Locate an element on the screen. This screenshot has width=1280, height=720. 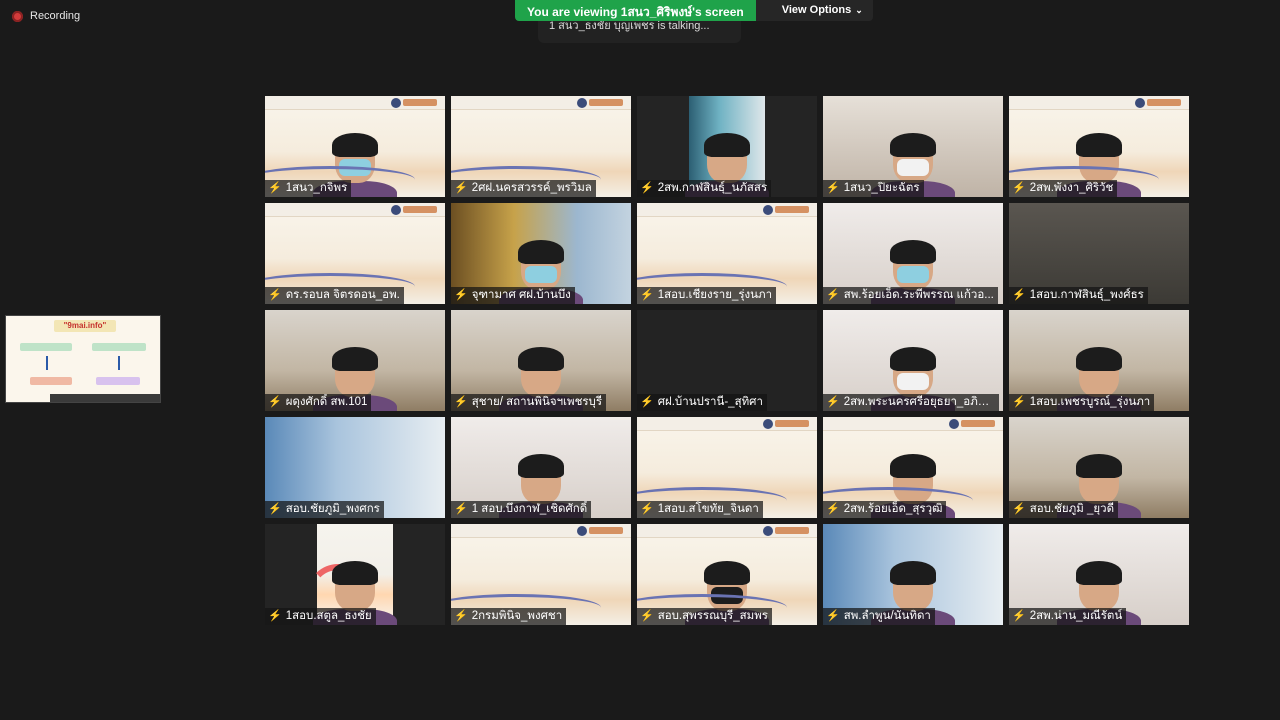
participant-name-tag: ⚡ 1สอบ.กาฬสินธุ์_พงศ์ธร is located at coordinates (1078, 295).